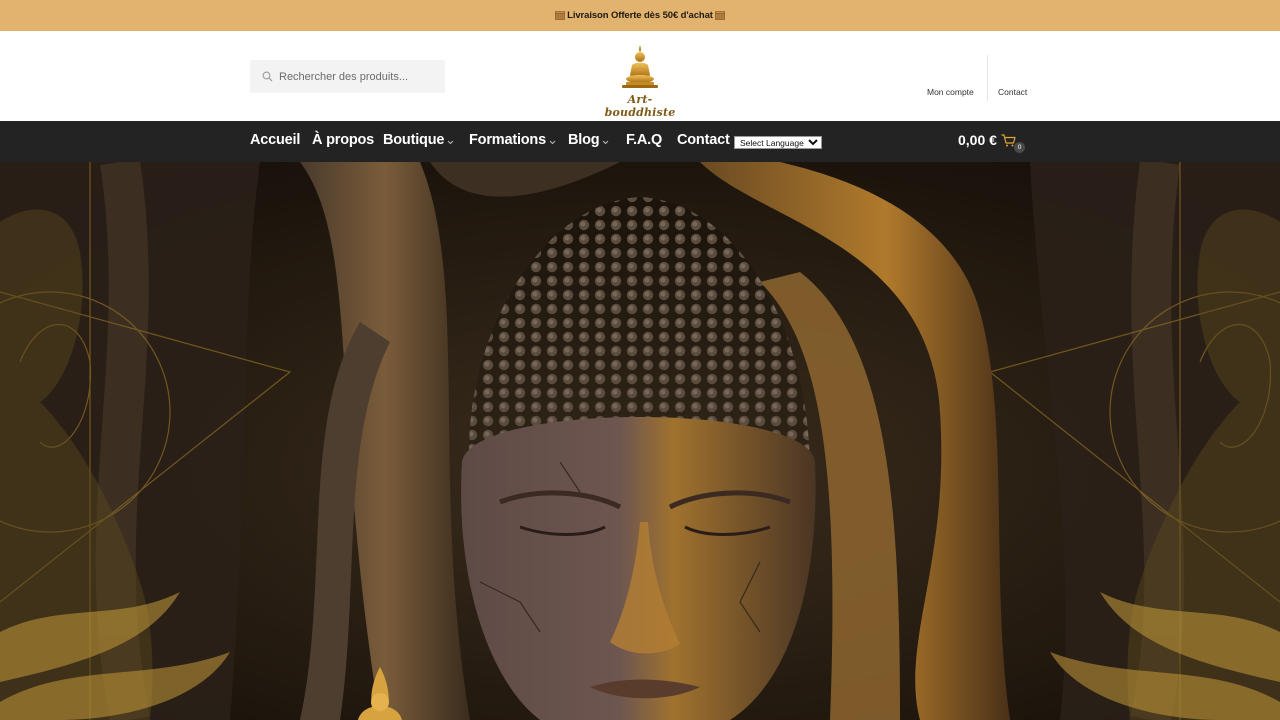 The image size is (1280, 720). What do you see at coordinates (414, 140) in the screenshot?
I see `nav-item-label: Boutique` at bounding box center [414, 140].